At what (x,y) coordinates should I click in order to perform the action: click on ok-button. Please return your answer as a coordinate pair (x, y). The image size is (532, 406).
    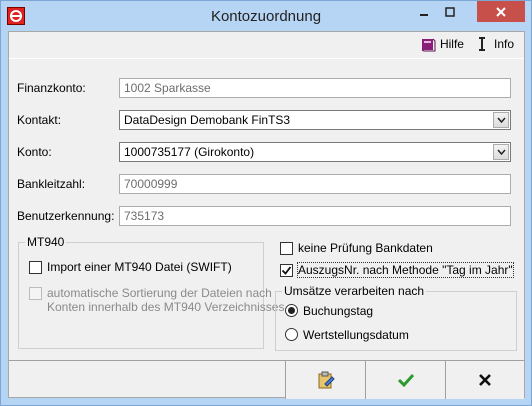
    Looking at the image, I should click on (405, 380).